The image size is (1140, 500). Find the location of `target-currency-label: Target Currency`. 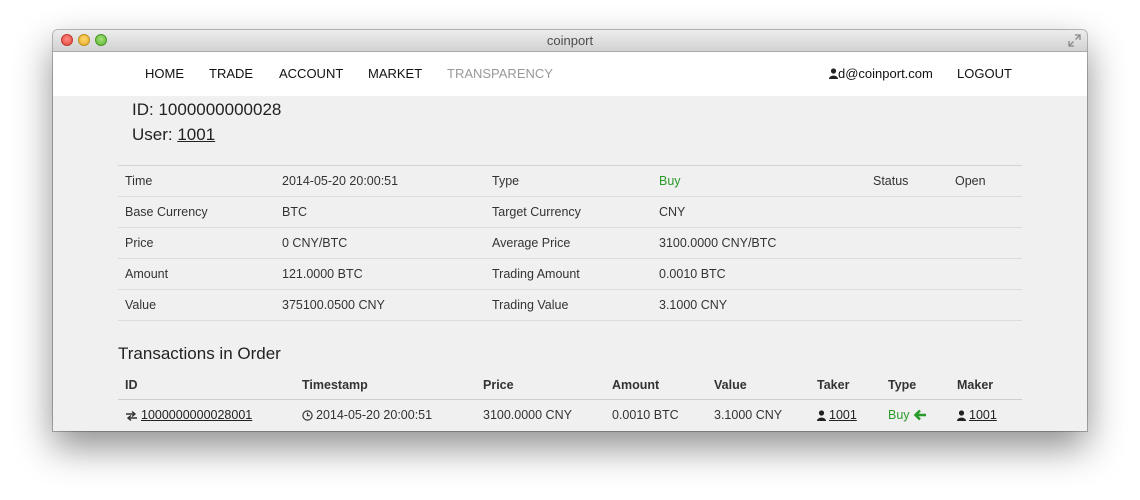

target-currency-label: Target Currency is located at coordinates (568, 212).